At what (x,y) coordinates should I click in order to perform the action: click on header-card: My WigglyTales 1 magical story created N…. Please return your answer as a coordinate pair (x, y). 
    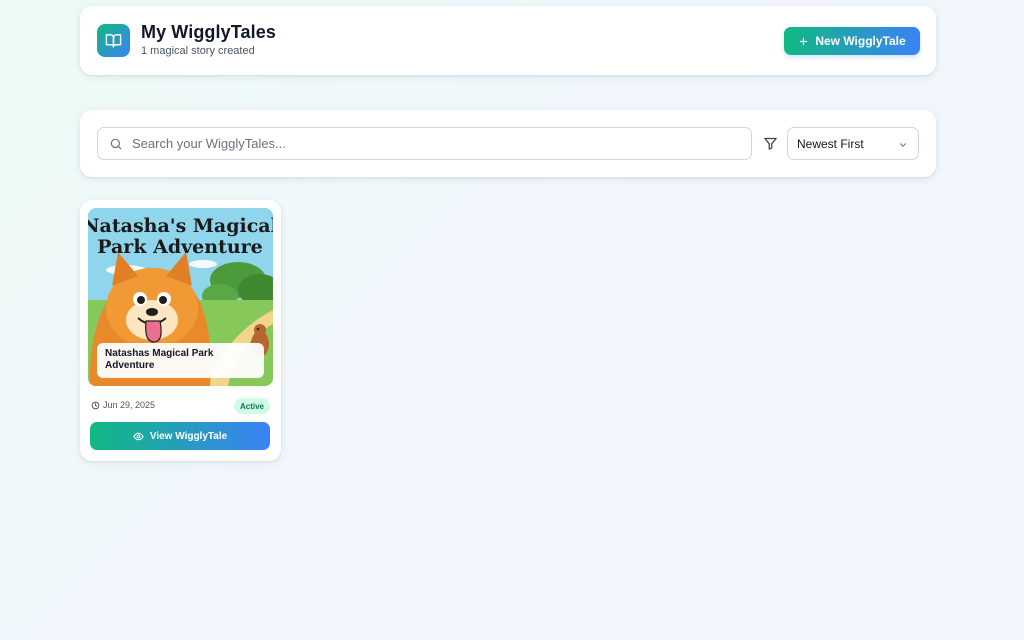
    Looking at the image, I should click on (508, 40).